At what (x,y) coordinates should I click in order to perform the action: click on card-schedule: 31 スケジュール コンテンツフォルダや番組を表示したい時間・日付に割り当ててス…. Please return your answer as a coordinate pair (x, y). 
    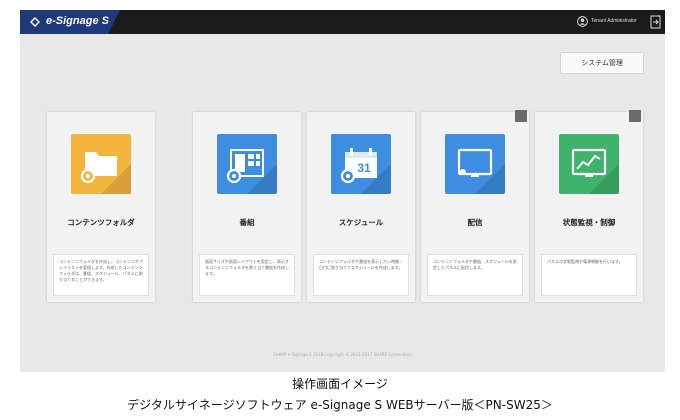
    Looking at the image, I should click on (361, 207).